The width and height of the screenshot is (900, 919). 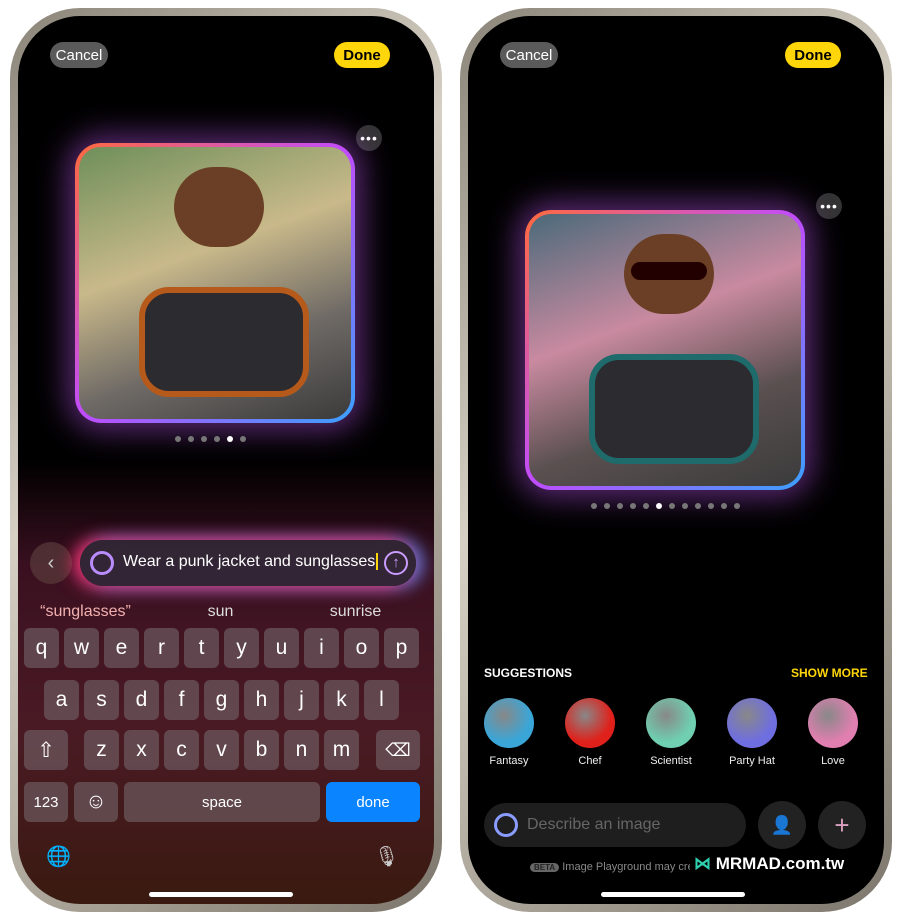 I want to click on autocorrect-suggestion: sunrise, so click(x=355, y=612).